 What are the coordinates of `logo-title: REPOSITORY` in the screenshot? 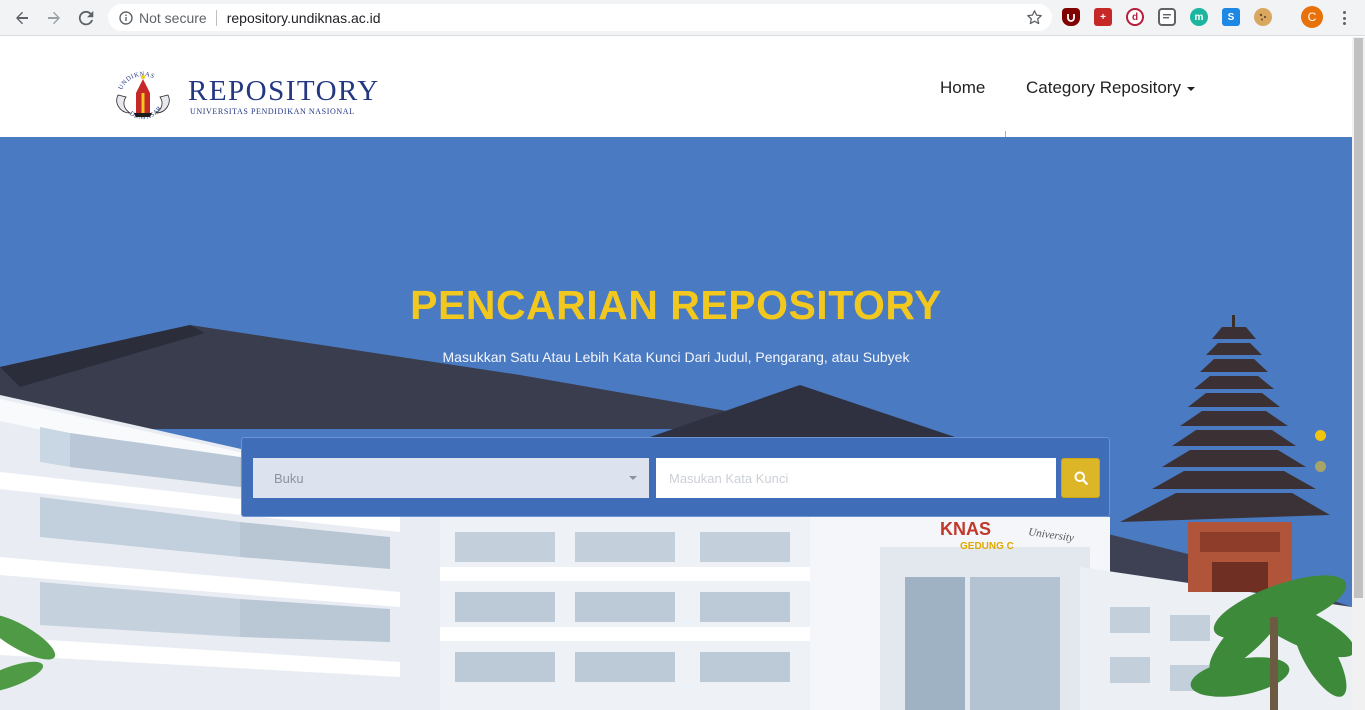 It's located at (284, 91).